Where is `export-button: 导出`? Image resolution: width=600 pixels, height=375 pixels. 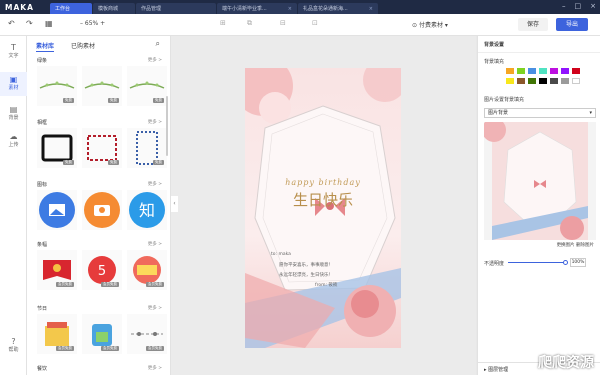
export-button: 导出 is located at coordinates (572, 24).